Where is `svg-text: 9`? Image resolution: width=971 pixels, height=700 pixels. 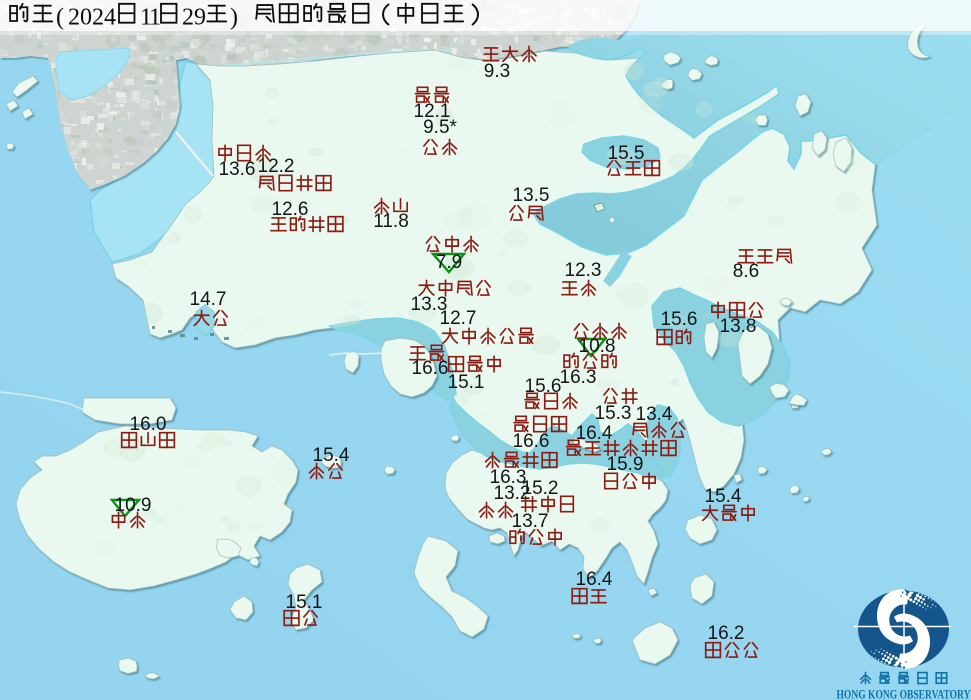 svg-text: 9 is located at coordinates (200, 18).